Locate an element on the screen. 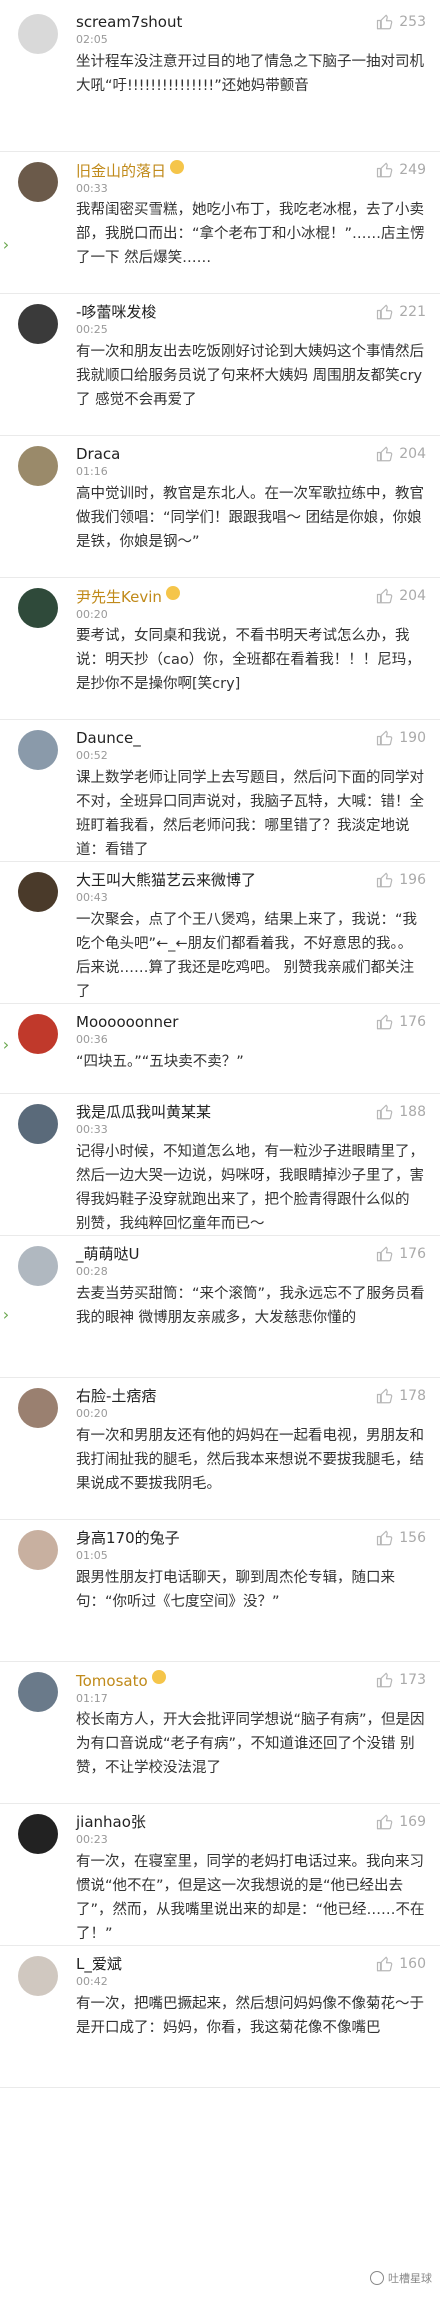 The width and height of the screenshot is (440, 2299). like-button: 156 is located at coordinates (401, 1538).